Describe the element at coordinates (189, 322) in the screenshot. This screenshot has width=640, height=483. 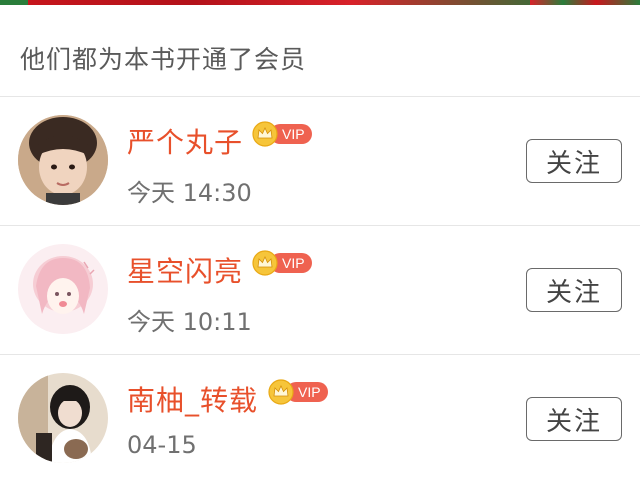
I see `activity-time: 今天 10:11` at that location.